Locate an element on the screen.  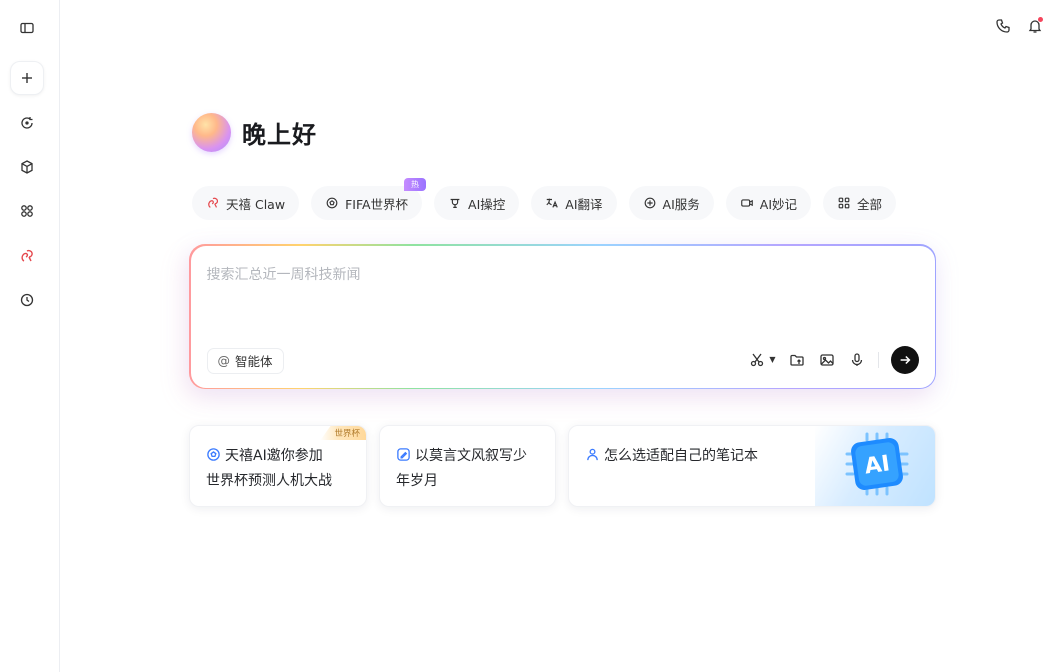
chevron-down-icon: ▼ is located at coordinates (772, 359).